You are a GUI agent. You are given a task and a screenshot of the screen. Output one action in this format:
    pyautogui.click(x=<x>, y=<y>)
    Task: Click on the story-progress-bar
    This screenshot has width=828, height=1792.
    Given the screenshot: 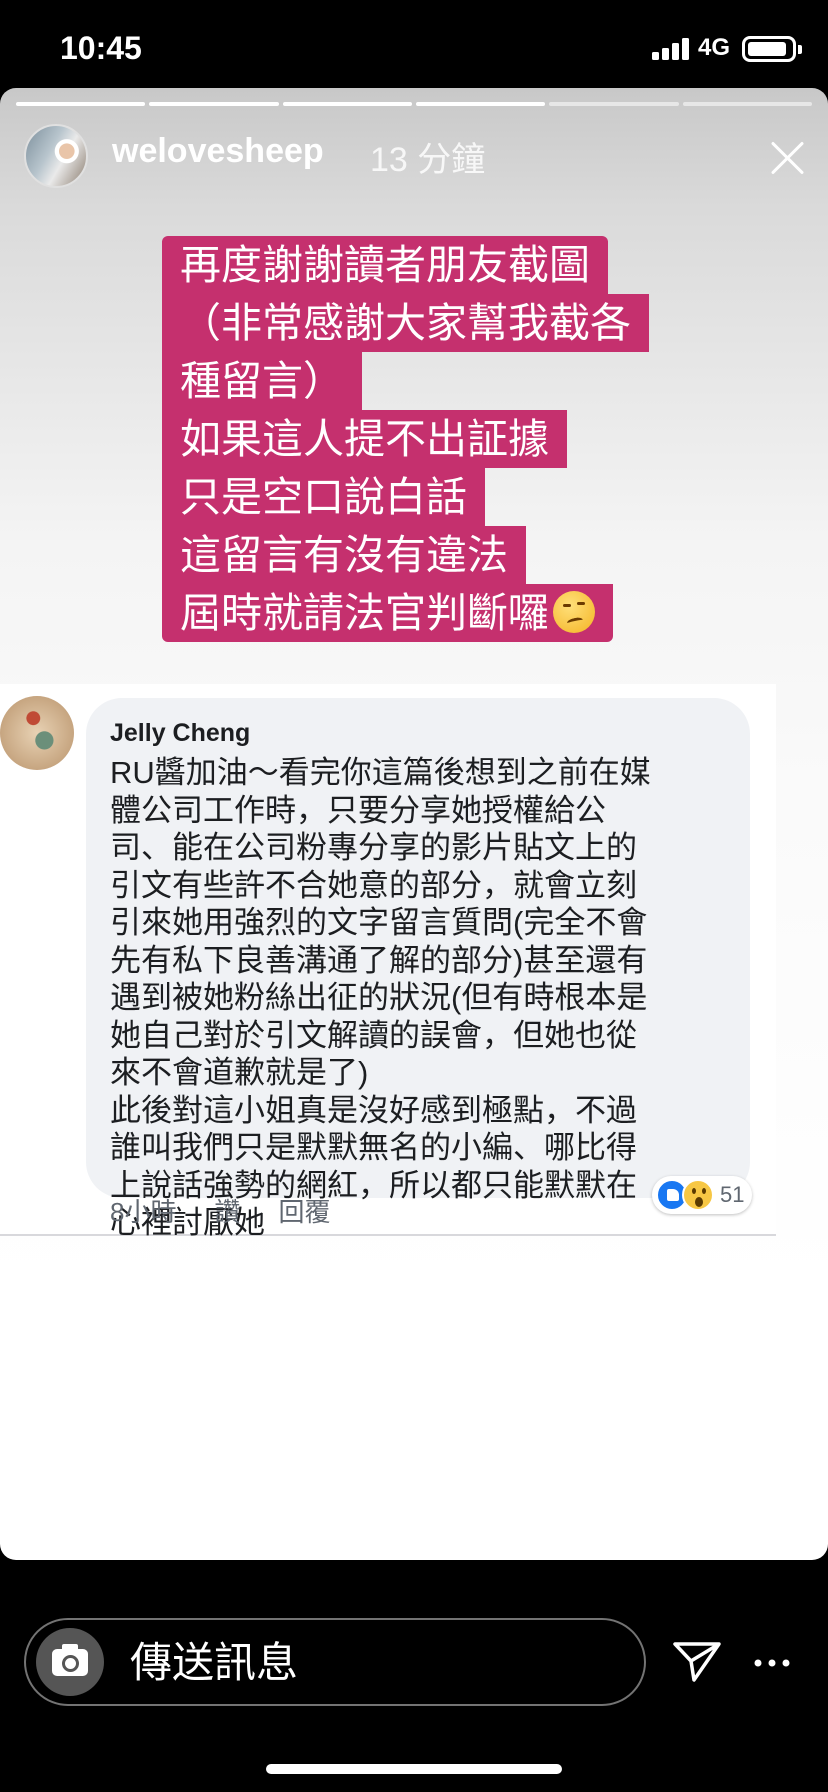 What is the action you would take?
    pyautogui.click(x=414, y=104)
    